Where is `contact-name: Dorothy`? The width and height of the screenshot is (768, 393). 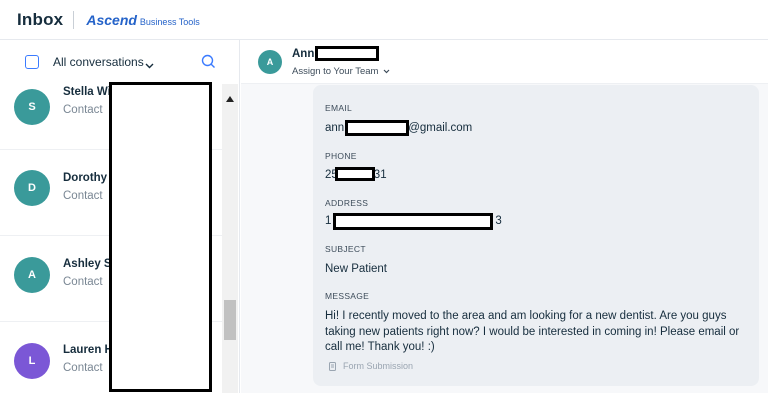 contact-name: Dorothy is located at coordinates (85, 178).